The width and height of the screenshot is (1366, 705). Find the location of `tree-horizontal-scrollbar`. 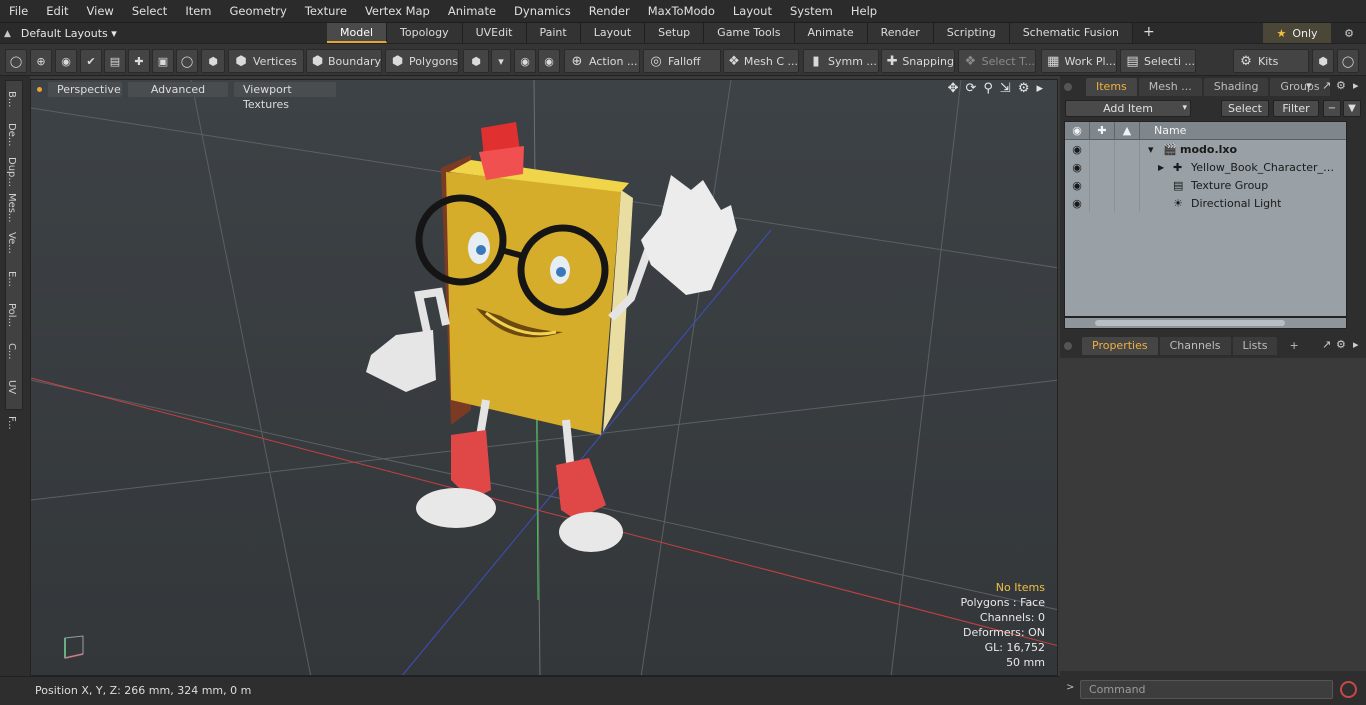

tree-horizontal-scrollbar is located at coordinates (1205, 323).